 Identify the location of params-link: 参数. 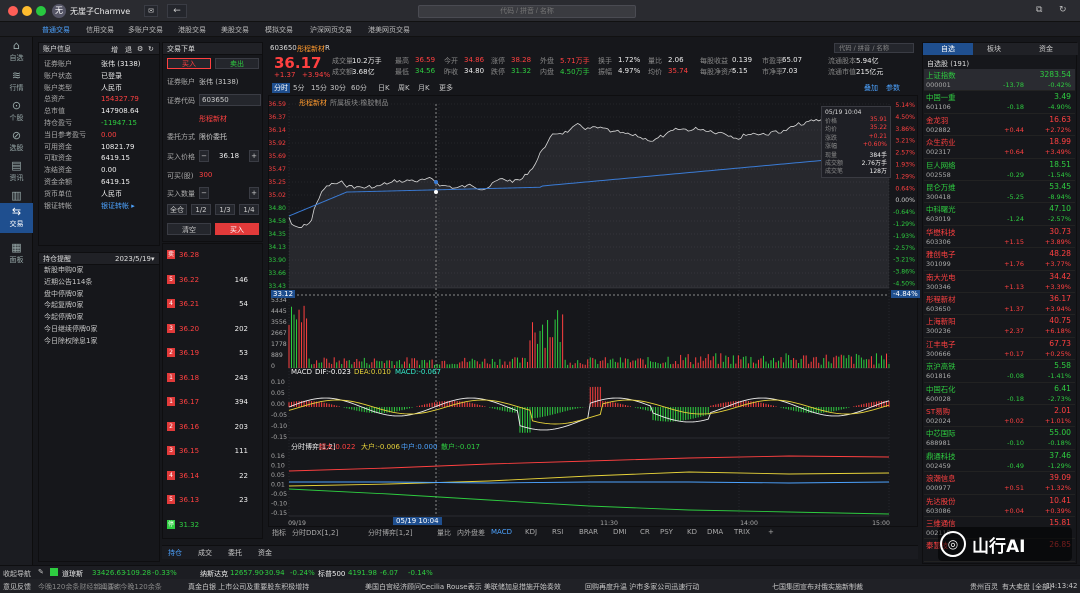
(893, 88).